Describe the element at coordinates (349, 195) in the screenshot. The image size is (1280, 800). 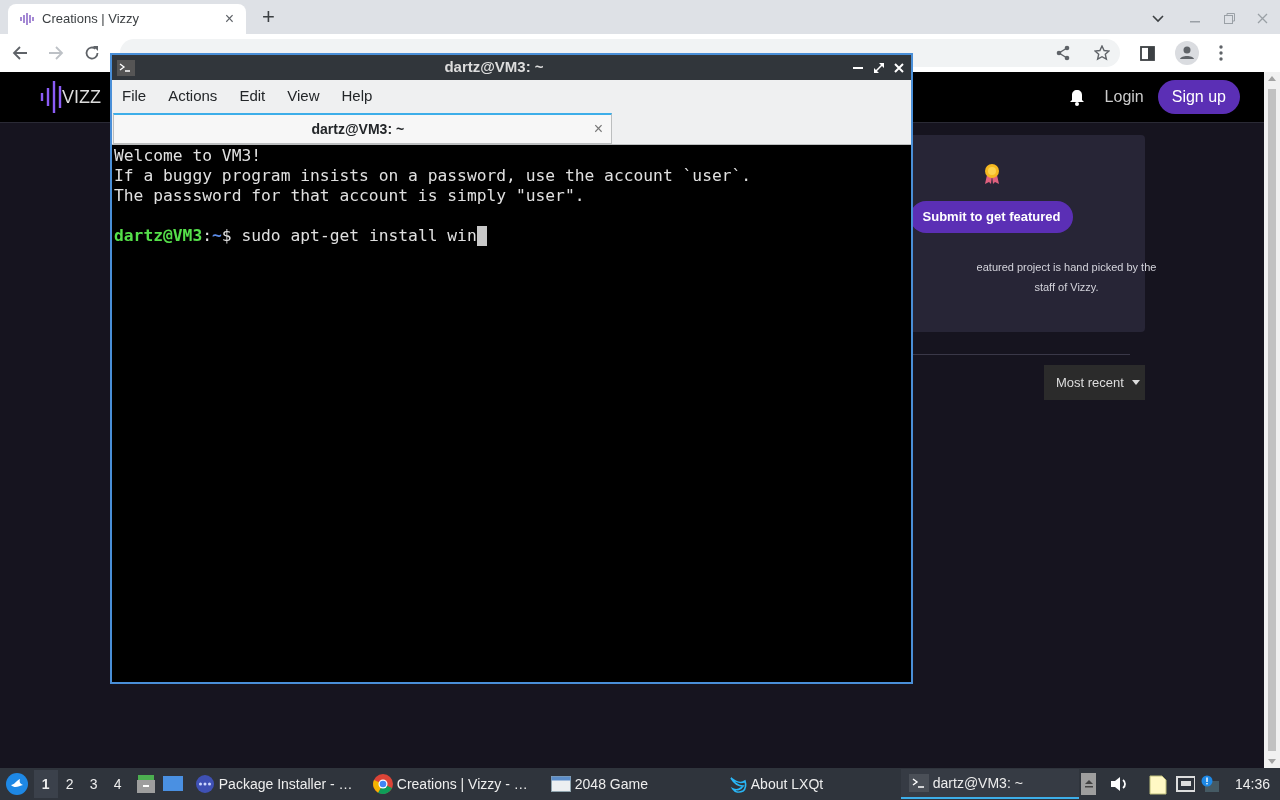
I see `terminal-line: The passsword for that account is simply "user".` at that location.